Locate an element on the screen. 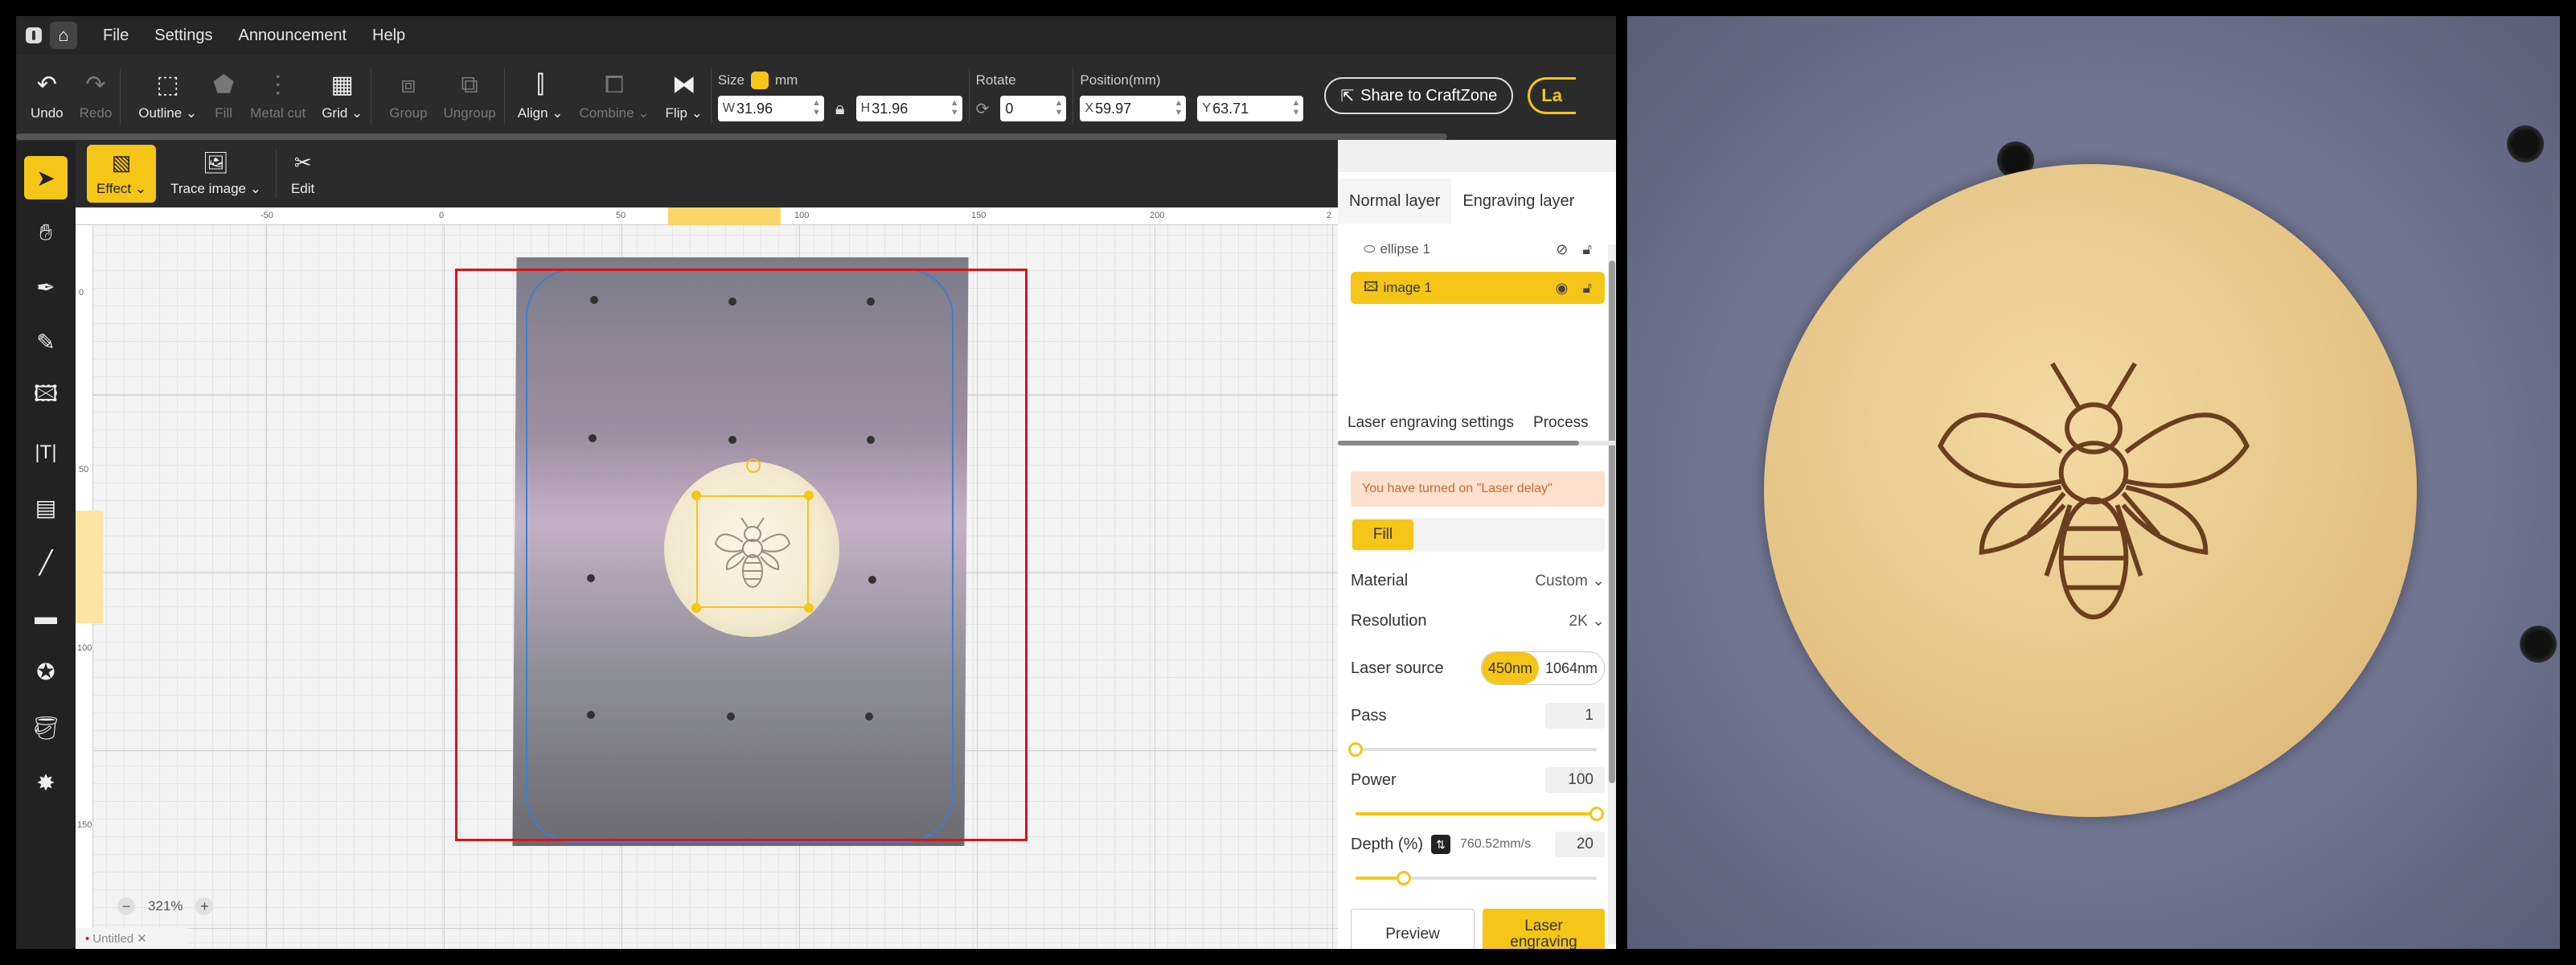  file-tab: • Untitled ✕ is located at coordinates (132, 938).